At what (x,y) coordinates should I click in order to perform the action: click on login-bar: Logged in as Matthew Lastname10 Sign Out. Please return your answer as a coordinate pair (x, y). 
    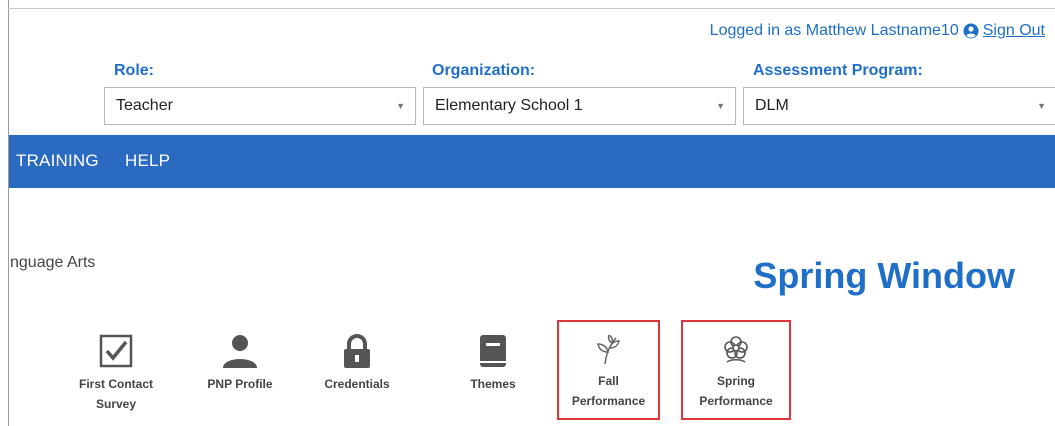
    Looking at the image, I should click on (877, 31).